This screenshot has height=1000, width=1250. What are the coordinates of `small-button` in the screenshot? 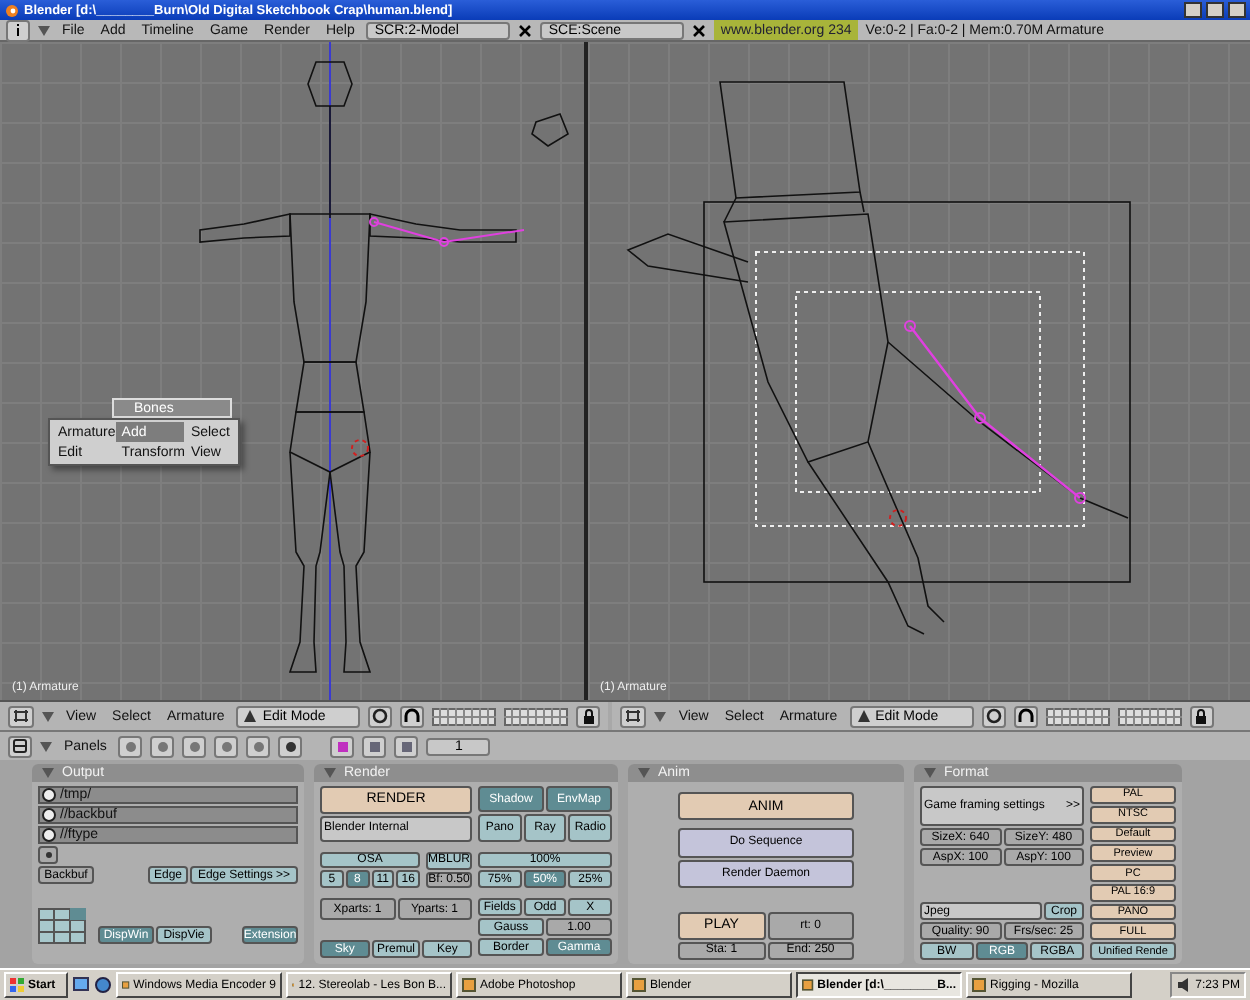 It's located at (48, 855).